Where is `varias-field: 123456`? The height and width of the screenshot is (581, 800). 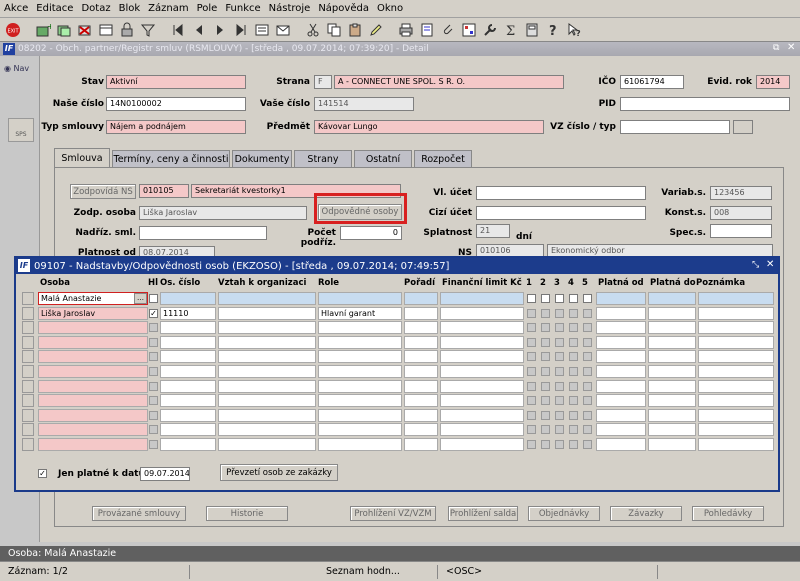
varias-field: 123456 is located at coordinates (741, 193).